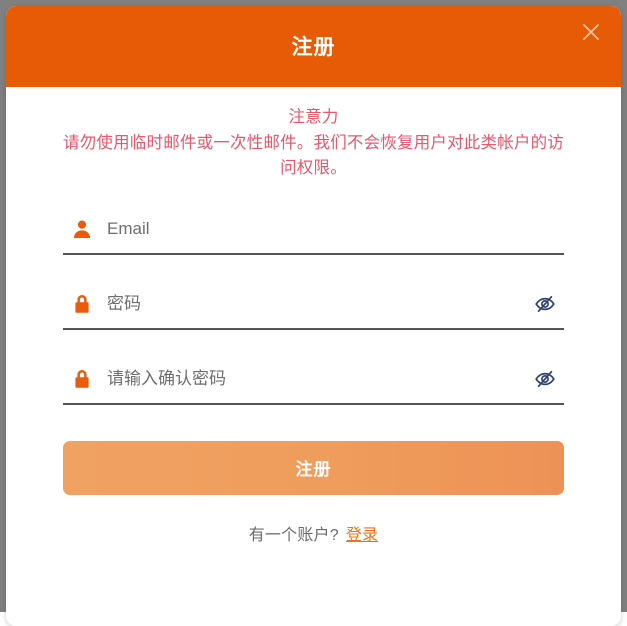 The width and height of the screenshot is (627, 626). I want to click on modal-header: 注册, so click(313, 46).